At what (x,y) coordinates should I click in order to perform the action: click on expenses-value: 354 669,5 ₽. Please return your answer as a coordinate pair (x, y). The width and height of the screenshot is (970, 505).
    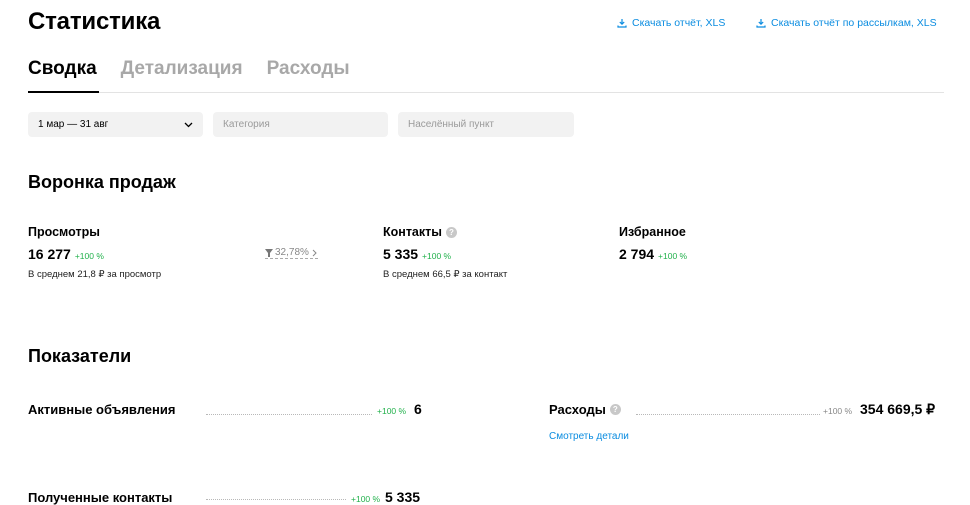
    Looking at the image, I should click on (898, 409).